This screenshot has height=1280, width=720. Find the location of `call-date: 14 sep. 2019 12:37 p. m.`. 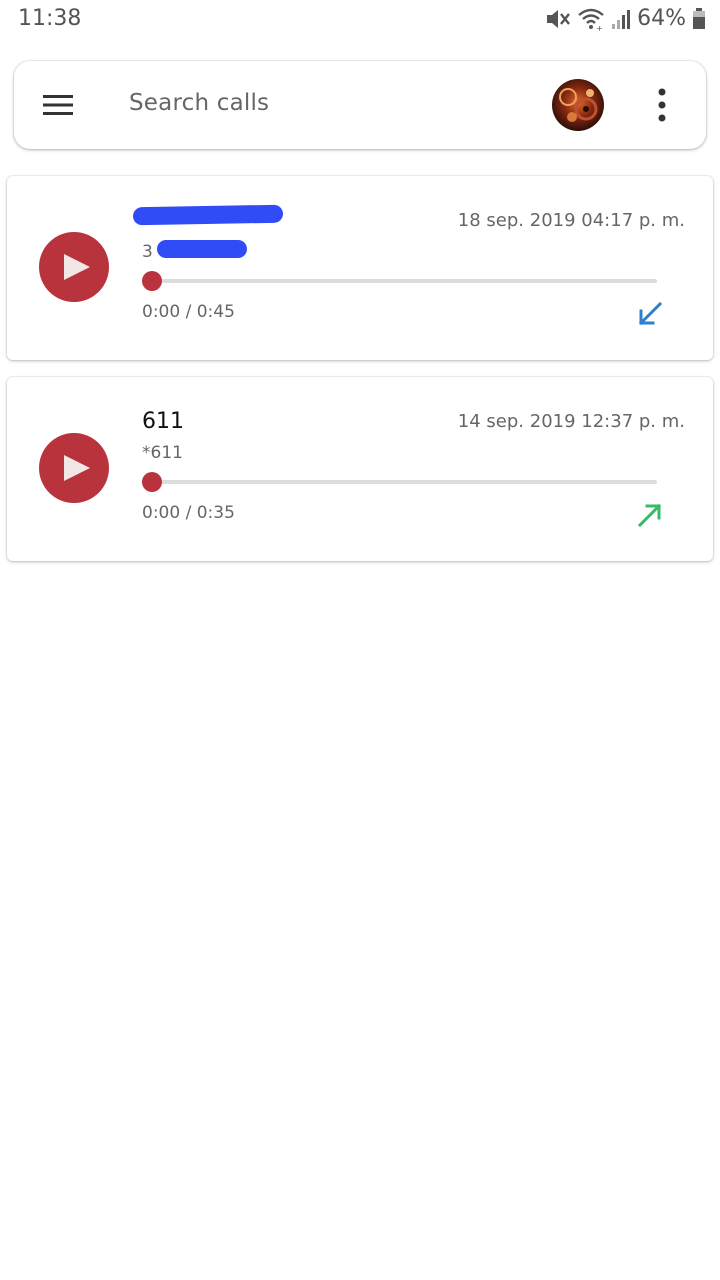

call-date: 14 sep. 2019 12:37 p. m. is located at coordinates (571, 421).